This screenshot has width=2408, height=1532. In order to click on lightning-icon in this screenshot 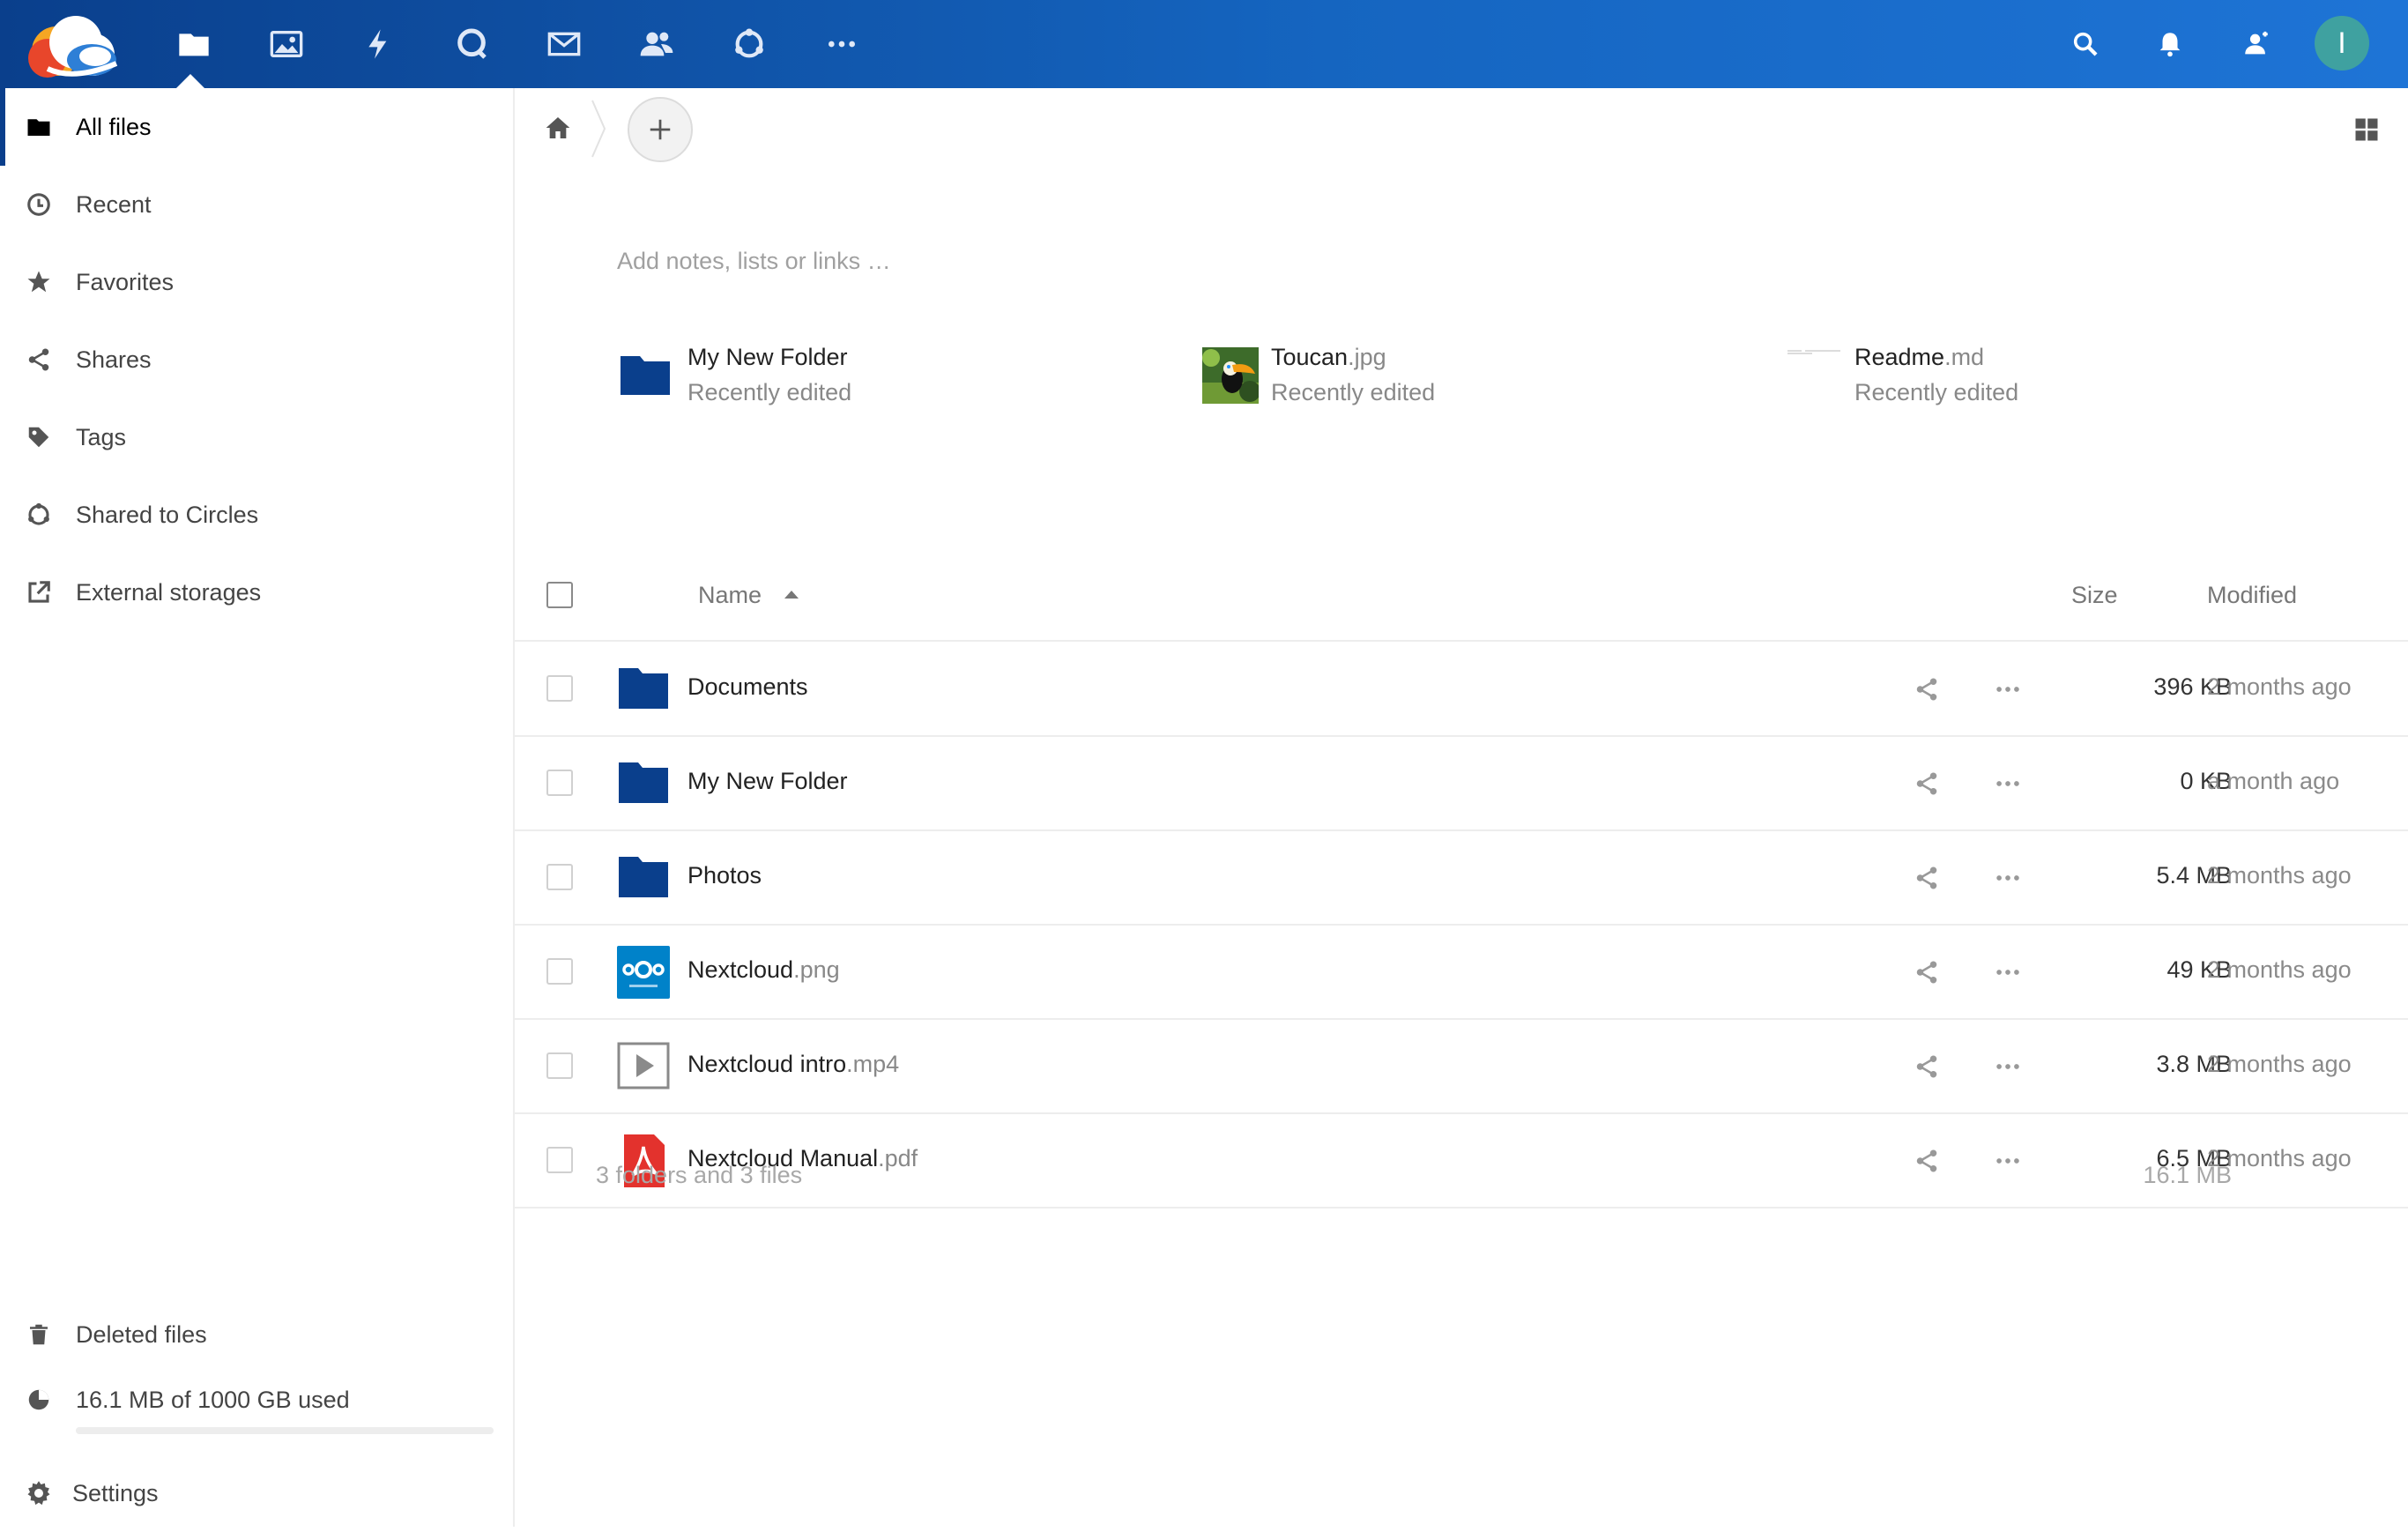, I will do `click(379, 44)`.